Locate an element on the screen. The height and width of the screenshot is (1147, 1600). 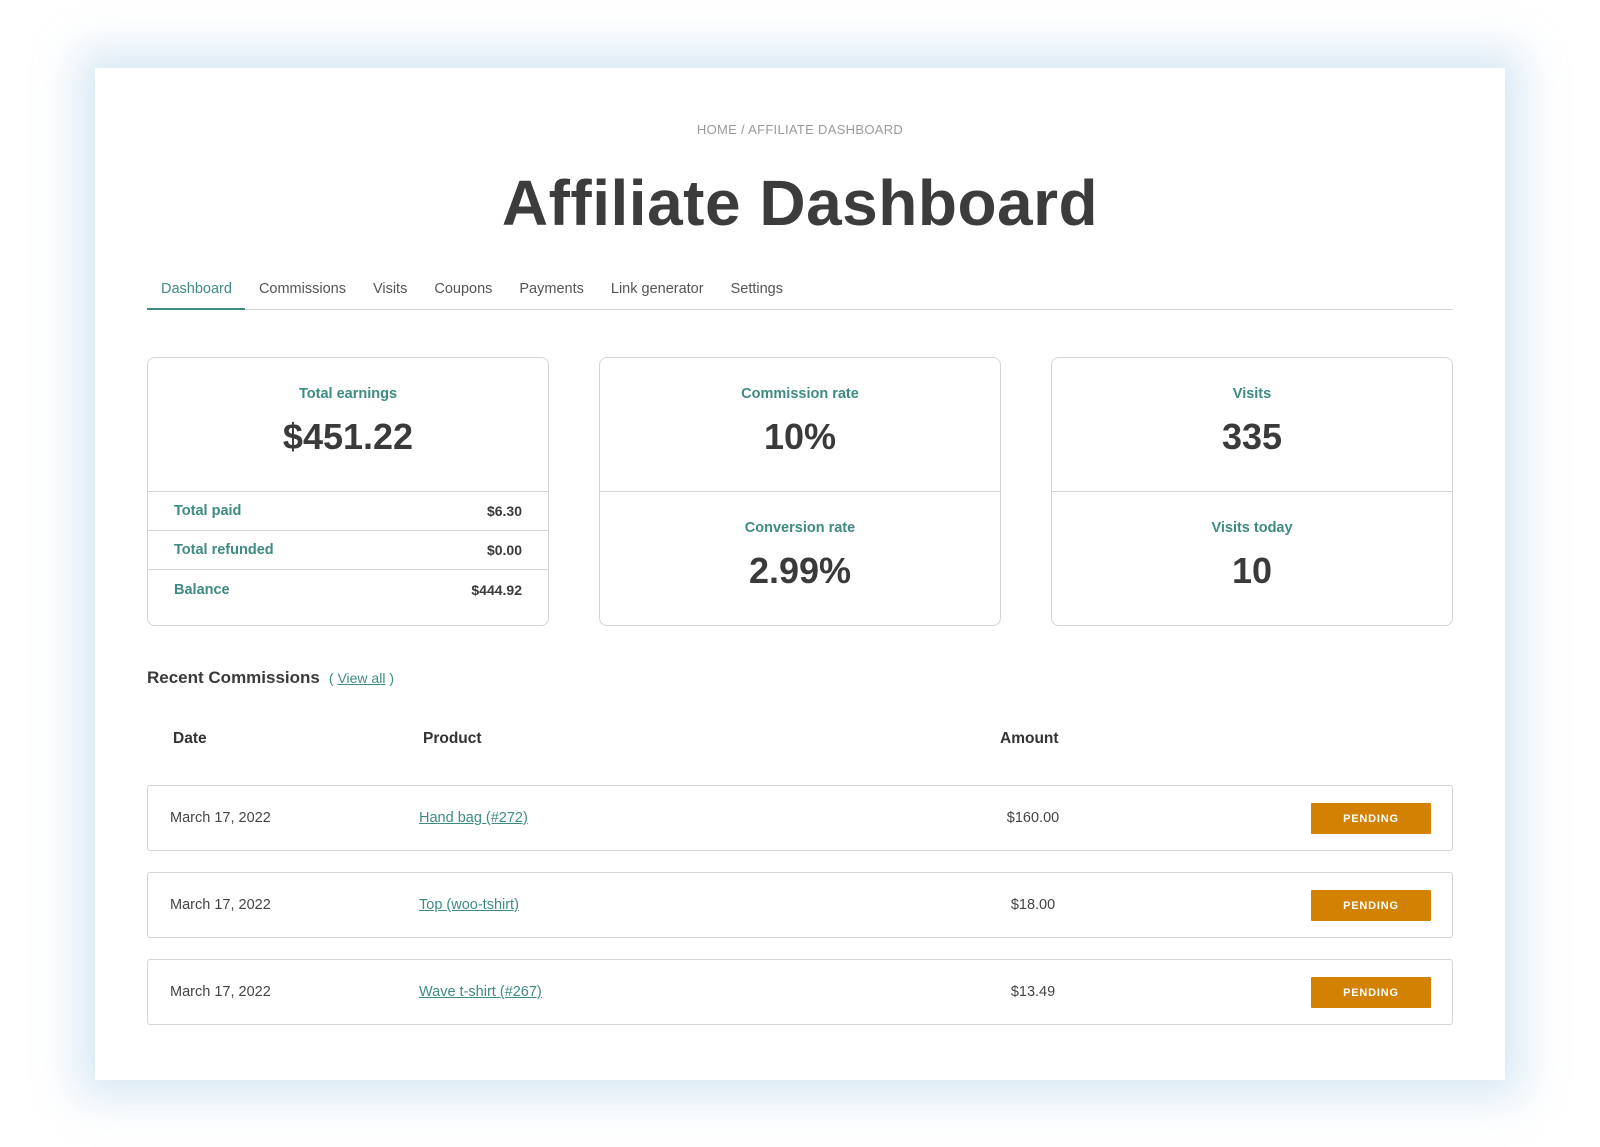
row-amount: $13.49 is located at coordinates (1033, 992).